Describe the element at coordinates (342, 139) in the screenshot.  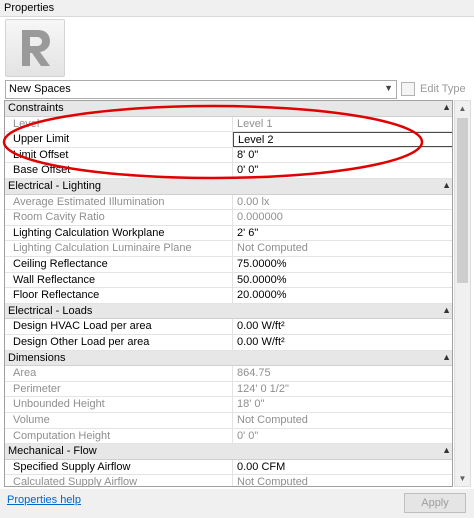
I see `property-value-input: Level 2` at that location.